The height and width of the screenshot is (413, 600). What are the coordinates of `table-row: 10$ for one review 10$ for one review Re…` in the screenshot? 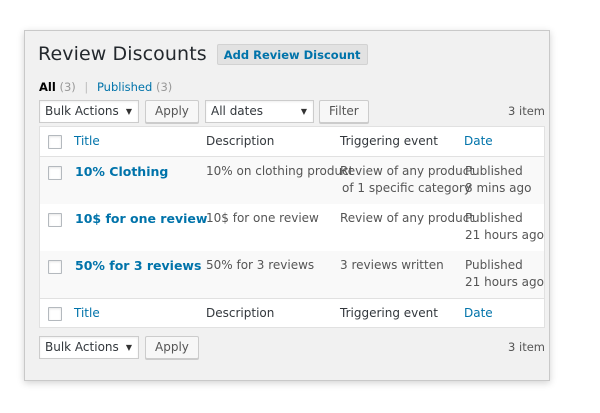 It's located at (292, 227).